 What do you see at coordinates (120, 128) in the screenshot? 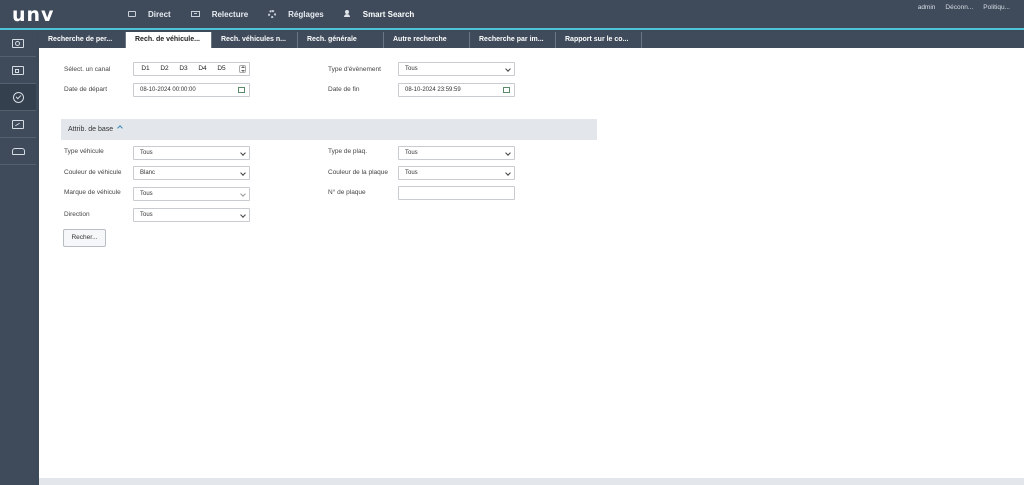
I see `chevron-up-icon` at bounding box center [120, 128].